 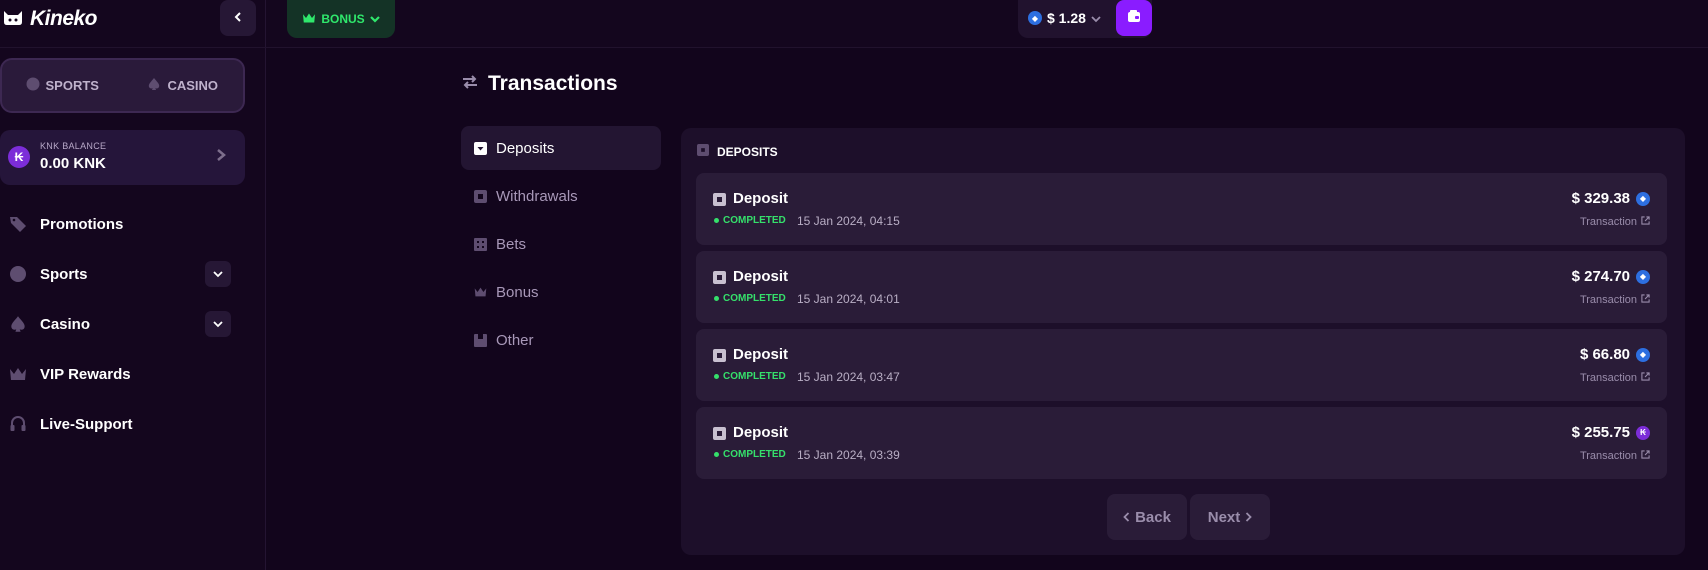 I want to click on knk-balance-card: ₭ KNK BALANCE 0.00 KNK, so click(x=122, y=157).